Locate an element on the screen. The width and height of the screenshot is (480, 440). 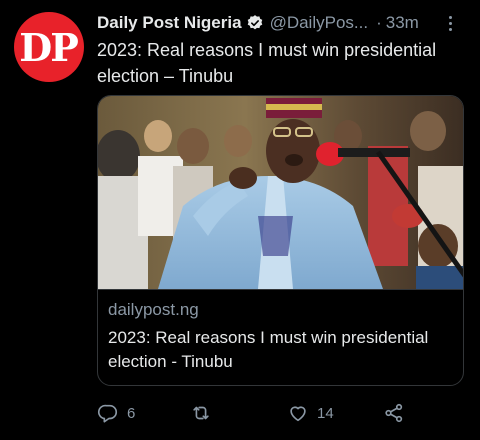
like-count: 14 is located at coordinates (325, 413).